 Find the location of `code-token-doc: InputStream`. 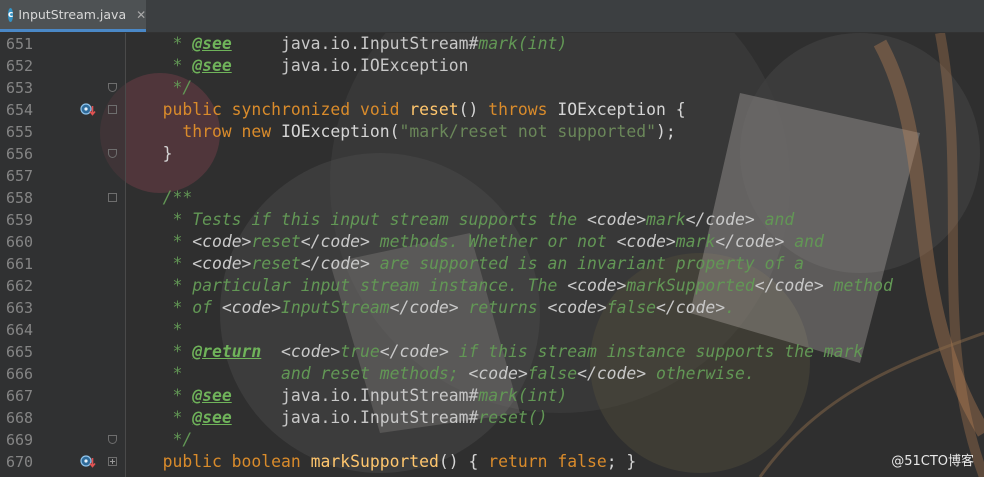

code-token-doc: InputStream is located at coordinates (335, 307).